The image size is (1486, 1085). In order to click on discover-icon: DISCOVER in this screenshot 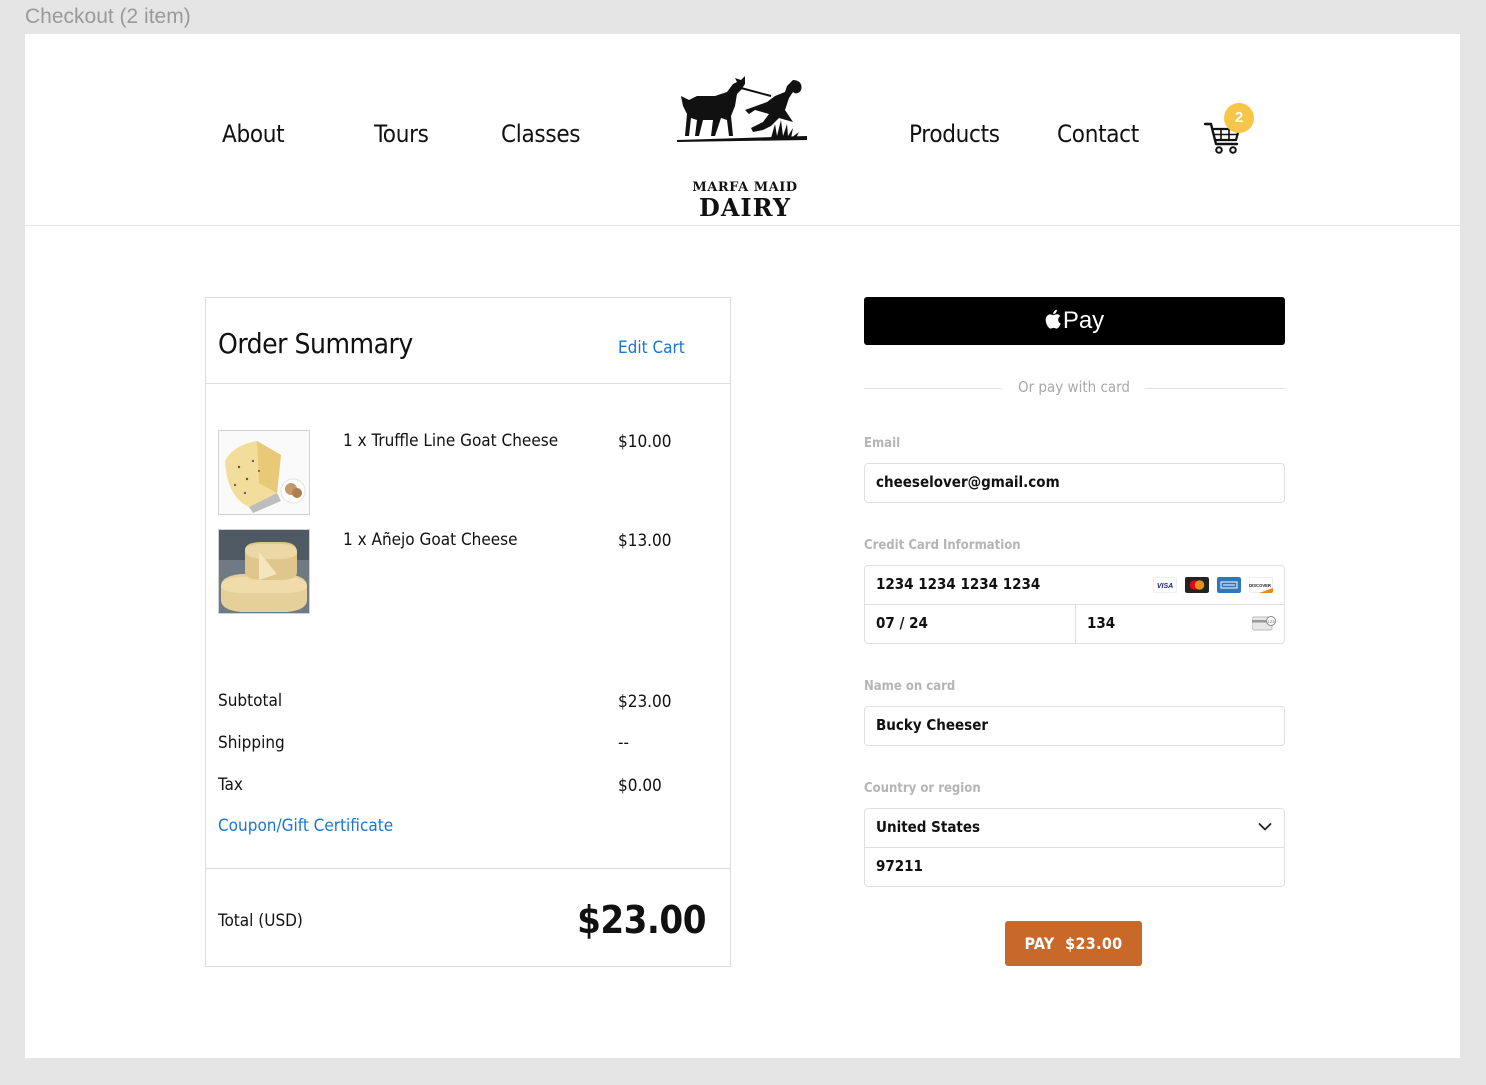, I will do `click(1261, 585)`.